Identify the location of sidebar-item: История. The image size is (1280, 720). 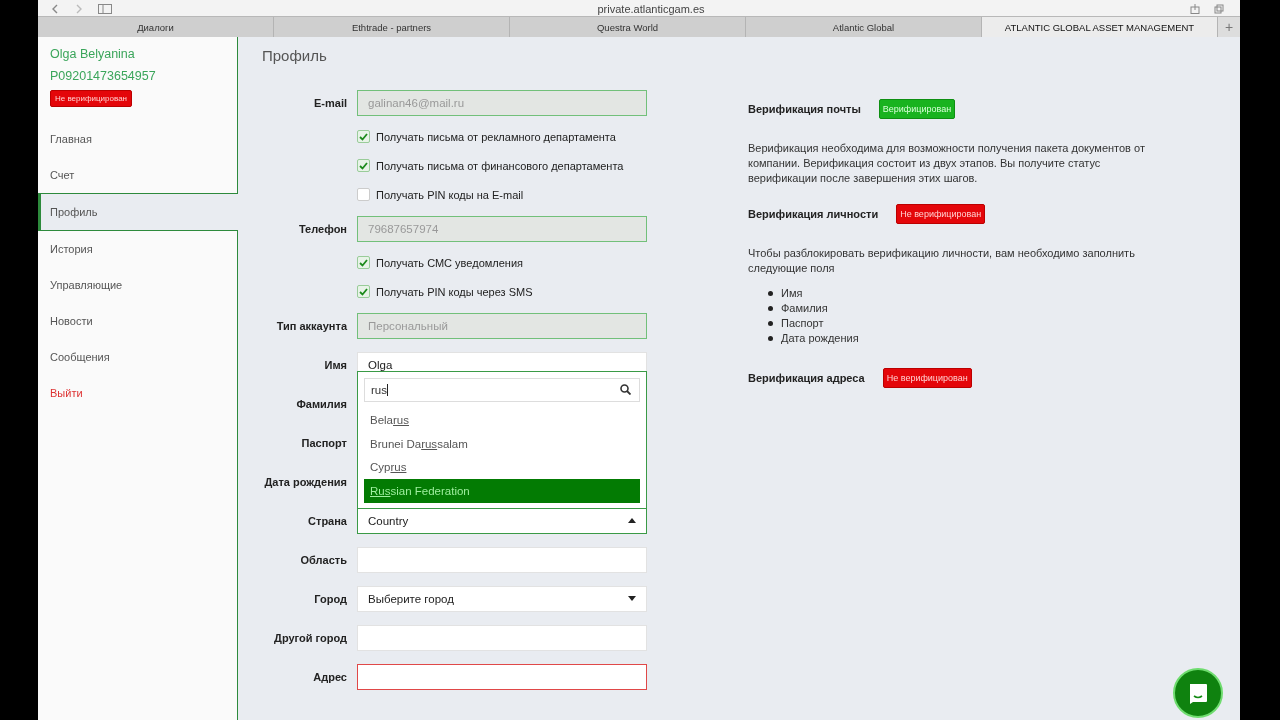
(138, 249).